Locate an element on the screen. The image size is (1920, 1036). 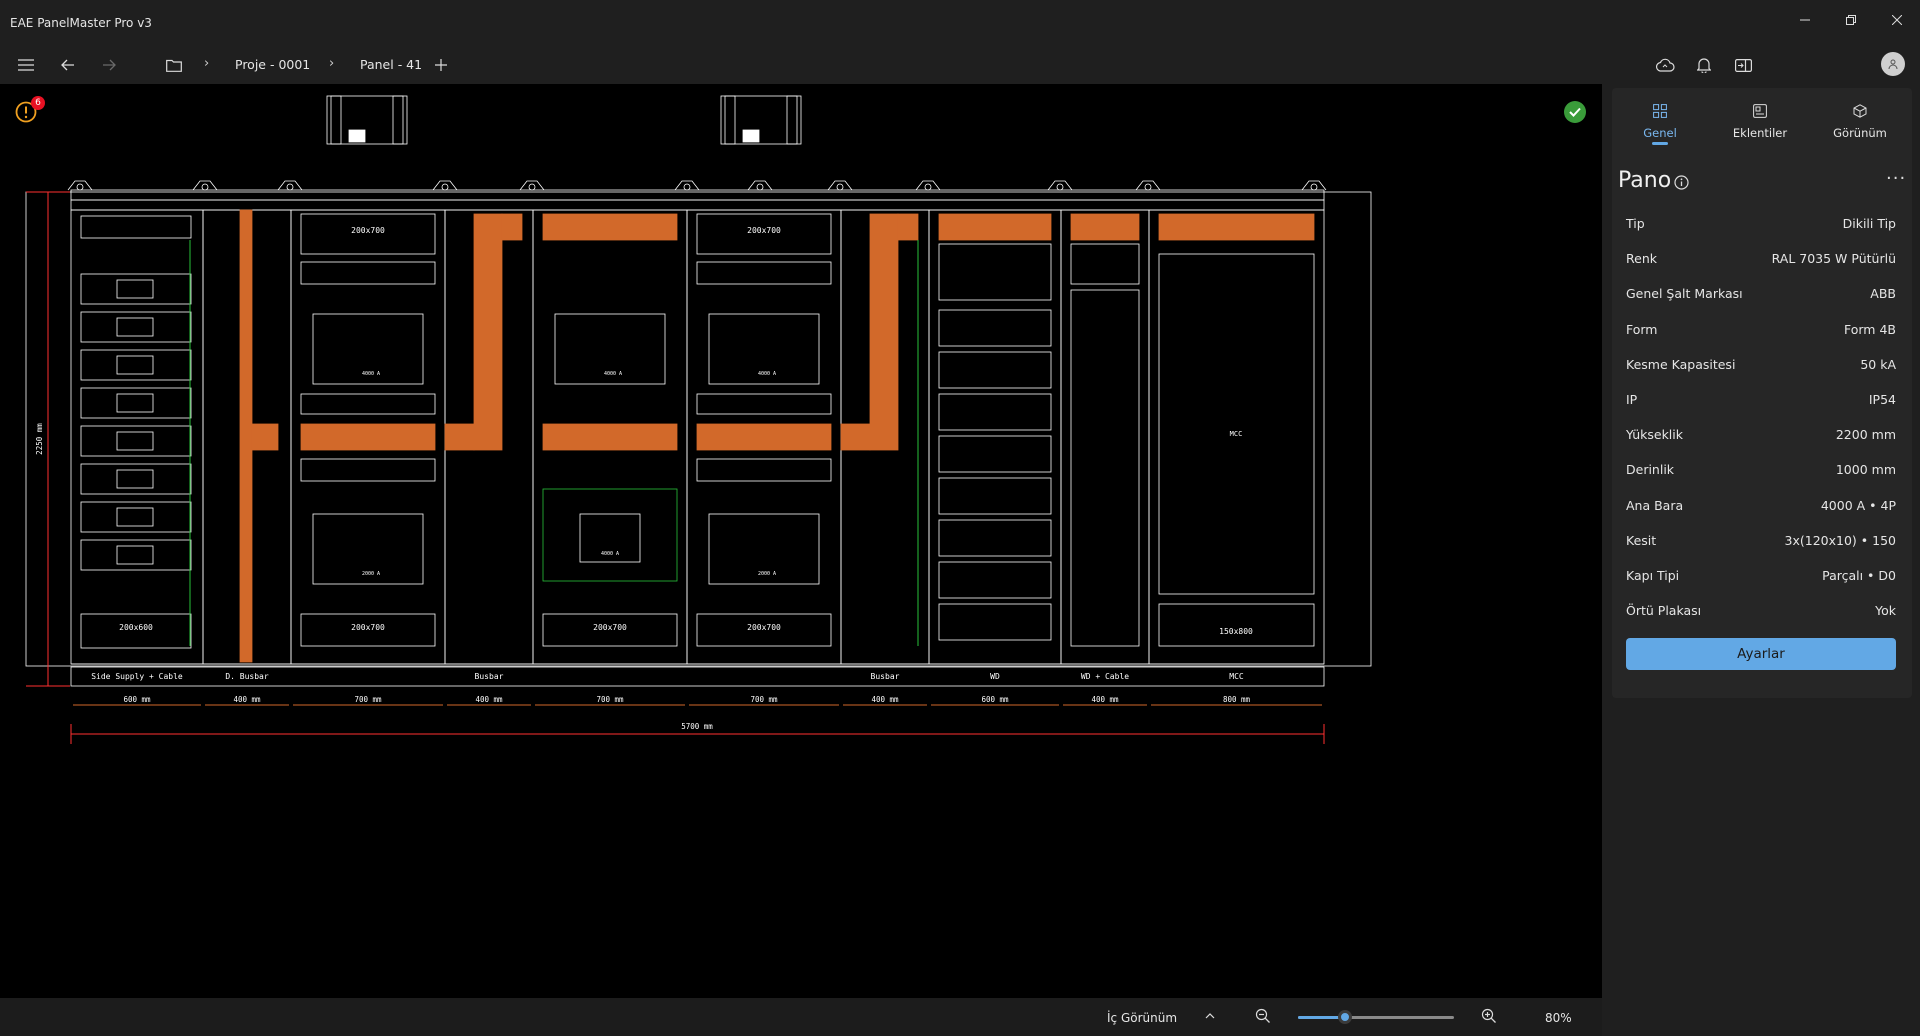
zoom-out-button is located at coordinates (1263, 1018).